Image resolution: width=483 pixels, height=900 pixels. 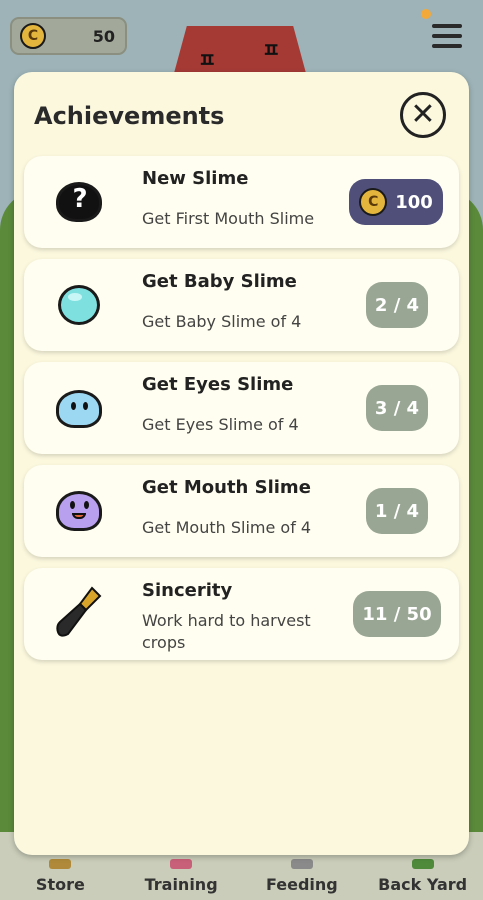 I want to click on baby-slime-icon, so click(x=80, y=305).